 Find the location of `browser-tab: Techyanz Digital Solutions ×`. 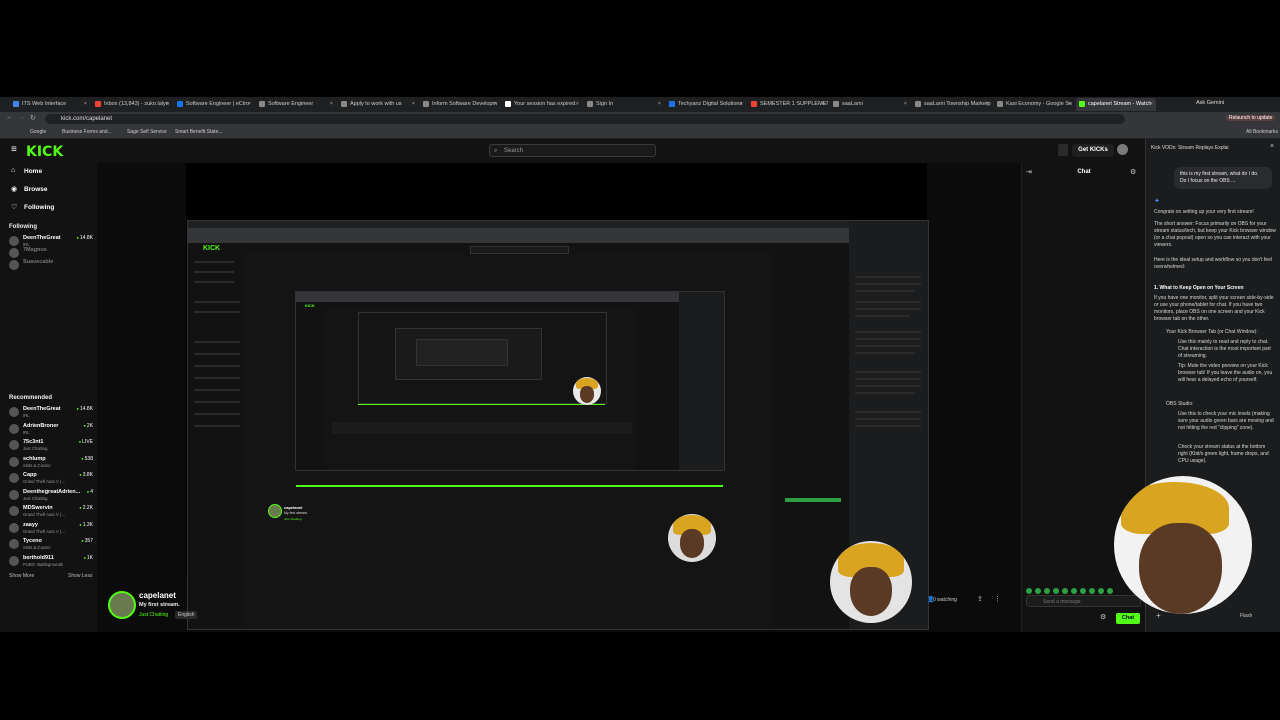

browser-tab: Techyanz Digital Solutions × is located at coordinates (706, 104).